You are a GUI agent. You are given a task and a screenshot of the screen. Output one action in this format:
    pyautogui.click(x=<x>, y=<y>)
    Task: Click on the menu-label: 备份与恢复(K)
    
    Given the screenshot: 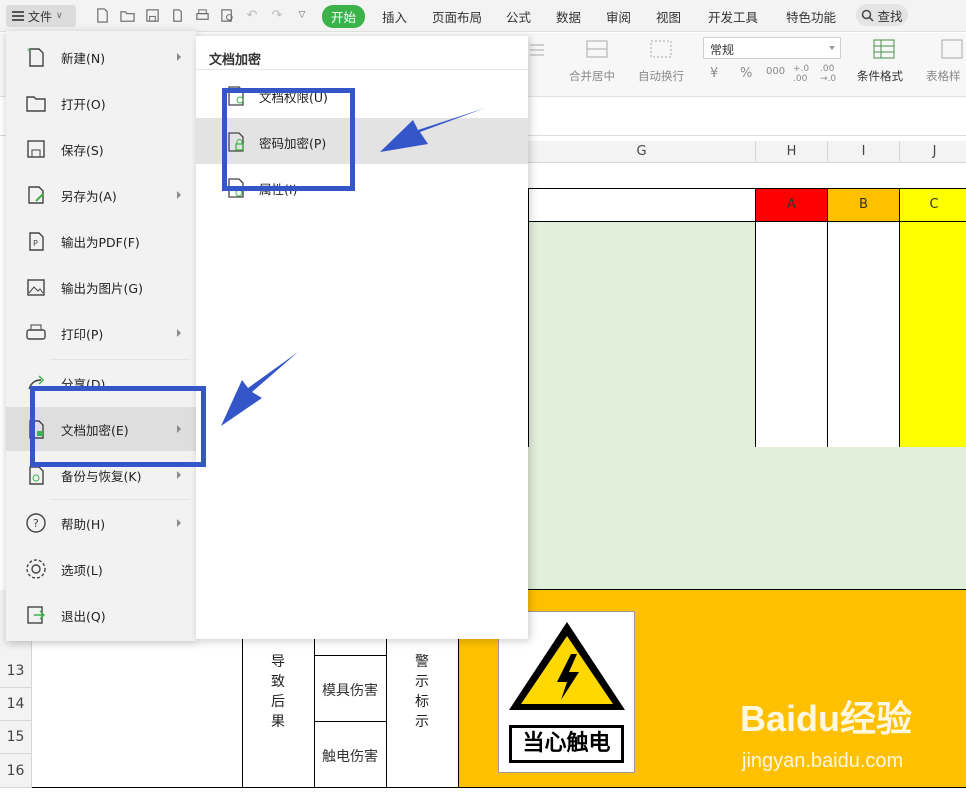 What is the action you would take?
    pyautogui.click(x=101, y=476)
    